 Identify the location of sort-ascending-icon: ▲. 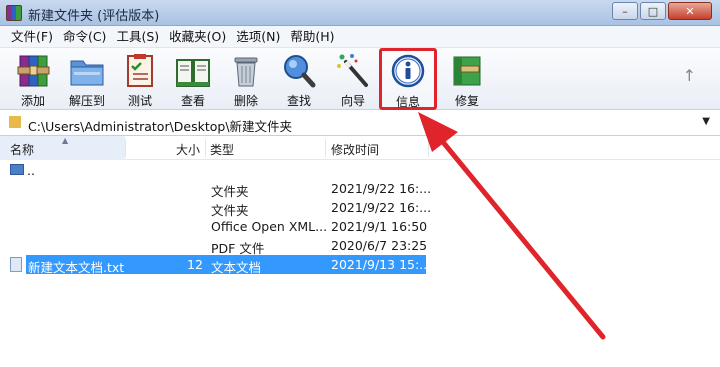
(65, 140).